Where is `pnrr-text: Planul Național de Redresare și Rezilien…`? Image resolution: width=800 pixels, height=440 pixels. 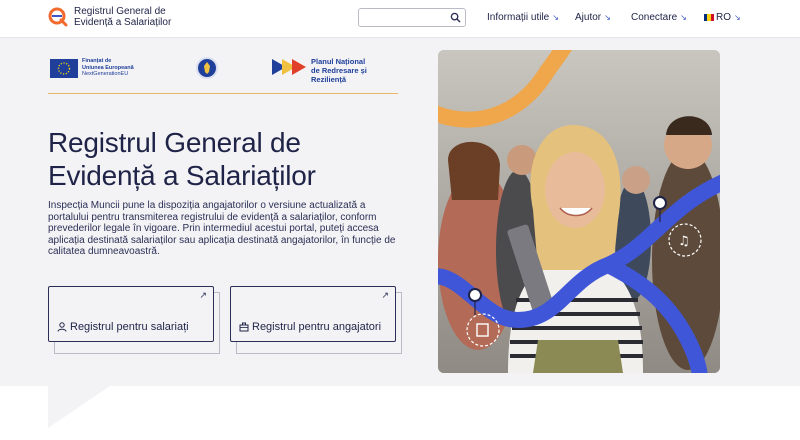 pnrr-text: Planul Național de Redresare și Rezilien… is located at coordinates (354, 70).